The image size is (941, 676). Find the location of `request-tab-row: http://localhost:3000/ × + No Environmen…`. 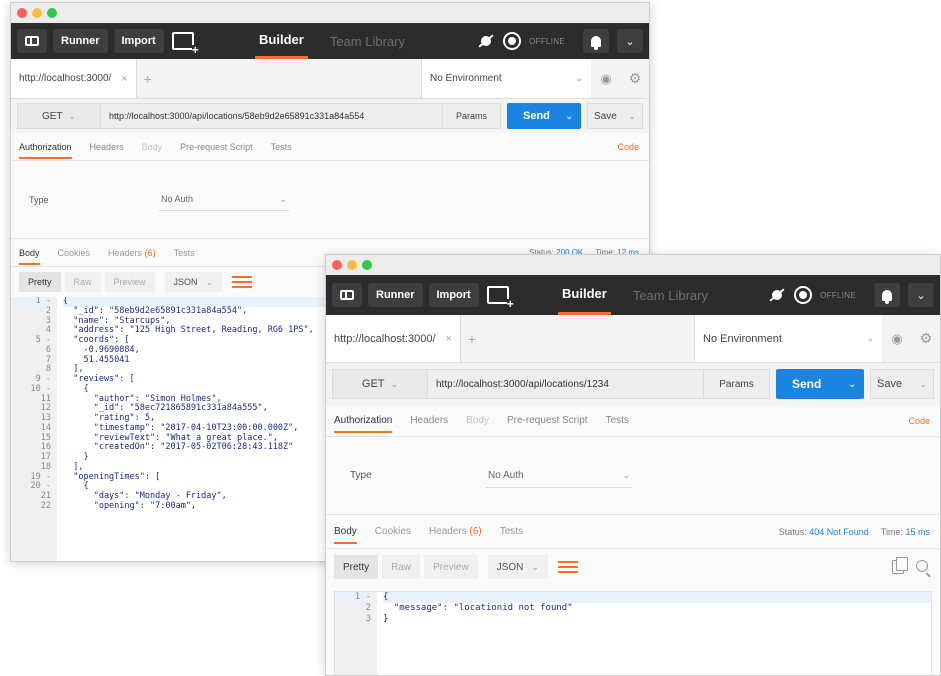

request-tab-row: http://localhost:3000/ × + No Environmen… is located at coordinates (633, 339).